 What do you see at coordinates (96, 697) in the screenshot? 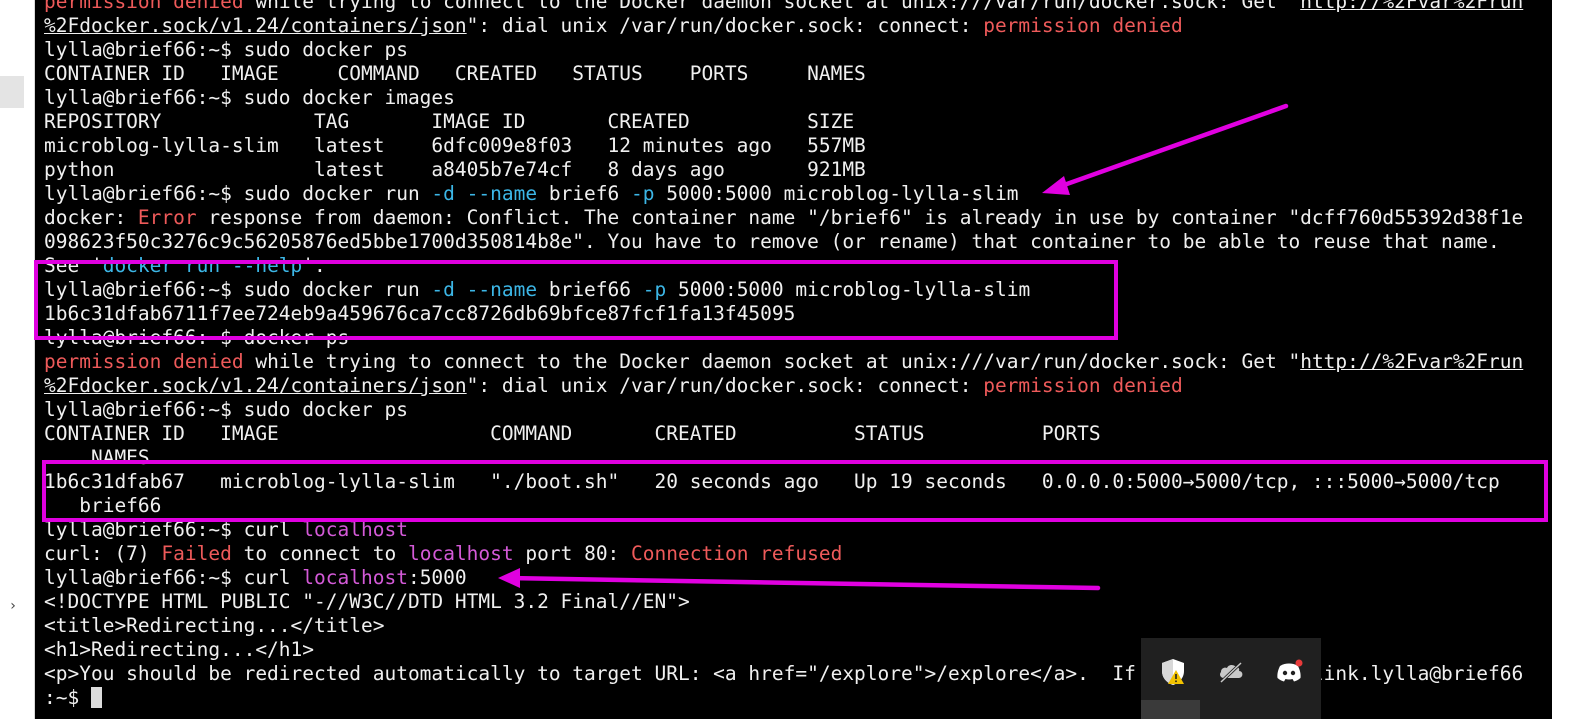
I see `terminal-cursor` at bounding box center [96, 697].